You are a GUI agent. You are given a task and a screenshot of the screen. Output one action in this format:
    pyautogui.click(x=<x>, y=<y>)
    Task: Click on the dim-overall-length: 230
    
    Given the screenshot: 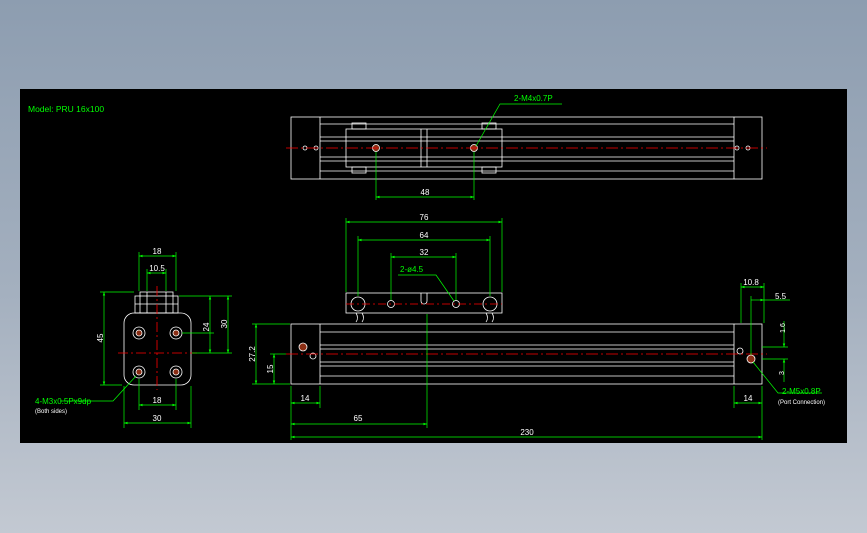 What is the action you would take?
    pyautogui.click(x=527, y=432)
    